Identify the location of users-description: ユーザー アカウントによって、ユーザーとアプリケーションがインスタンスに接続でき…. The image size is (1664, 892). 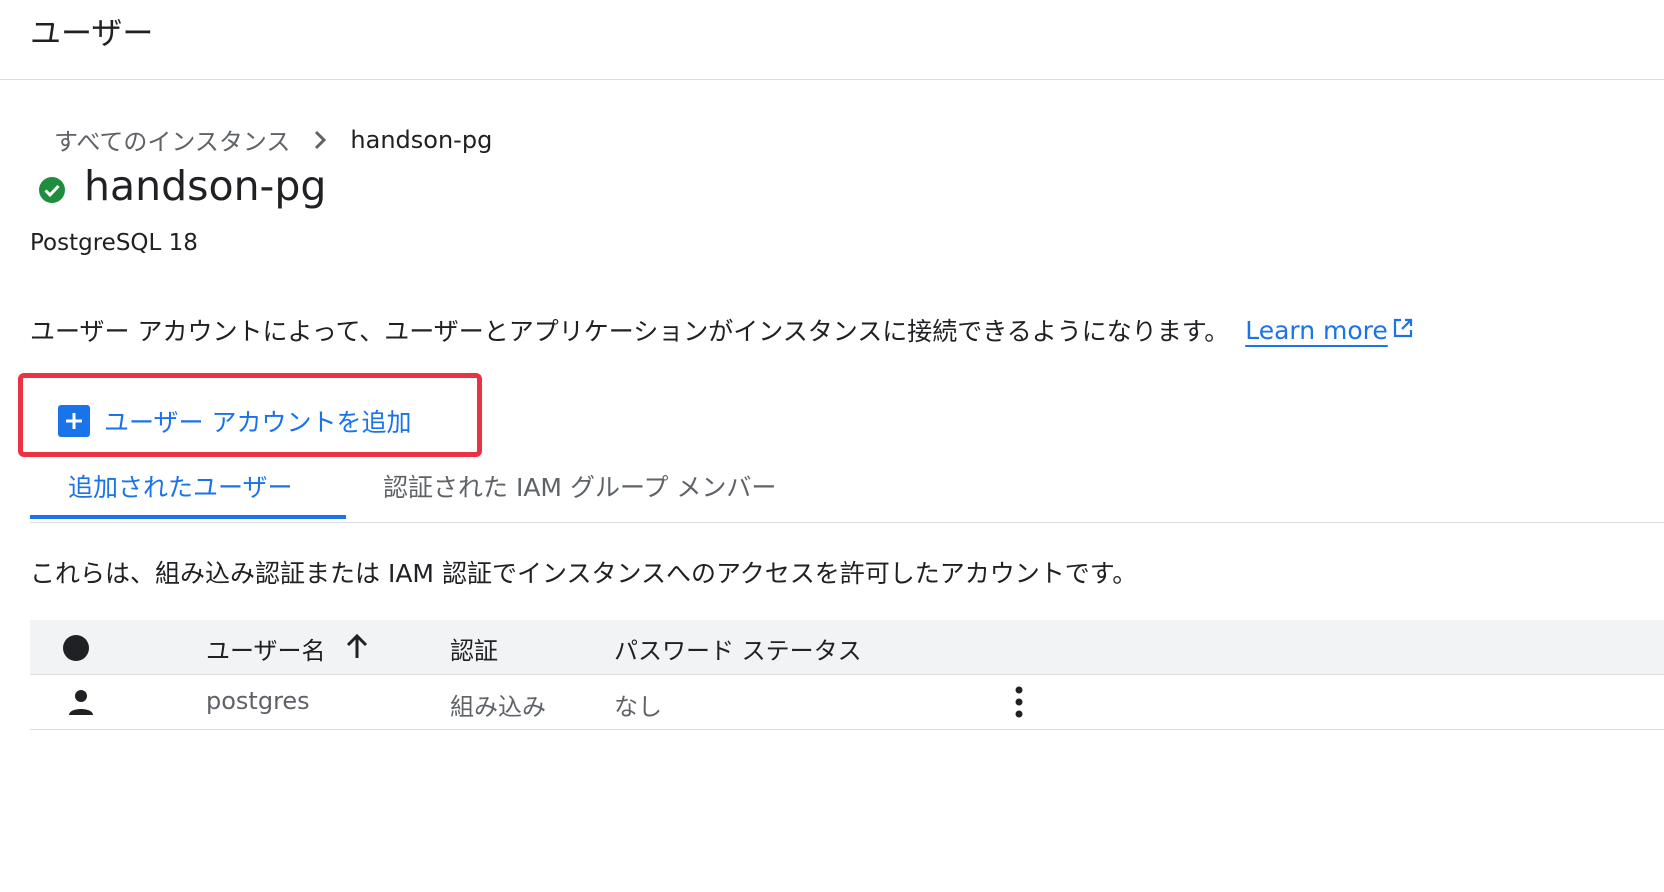
(722, 330).